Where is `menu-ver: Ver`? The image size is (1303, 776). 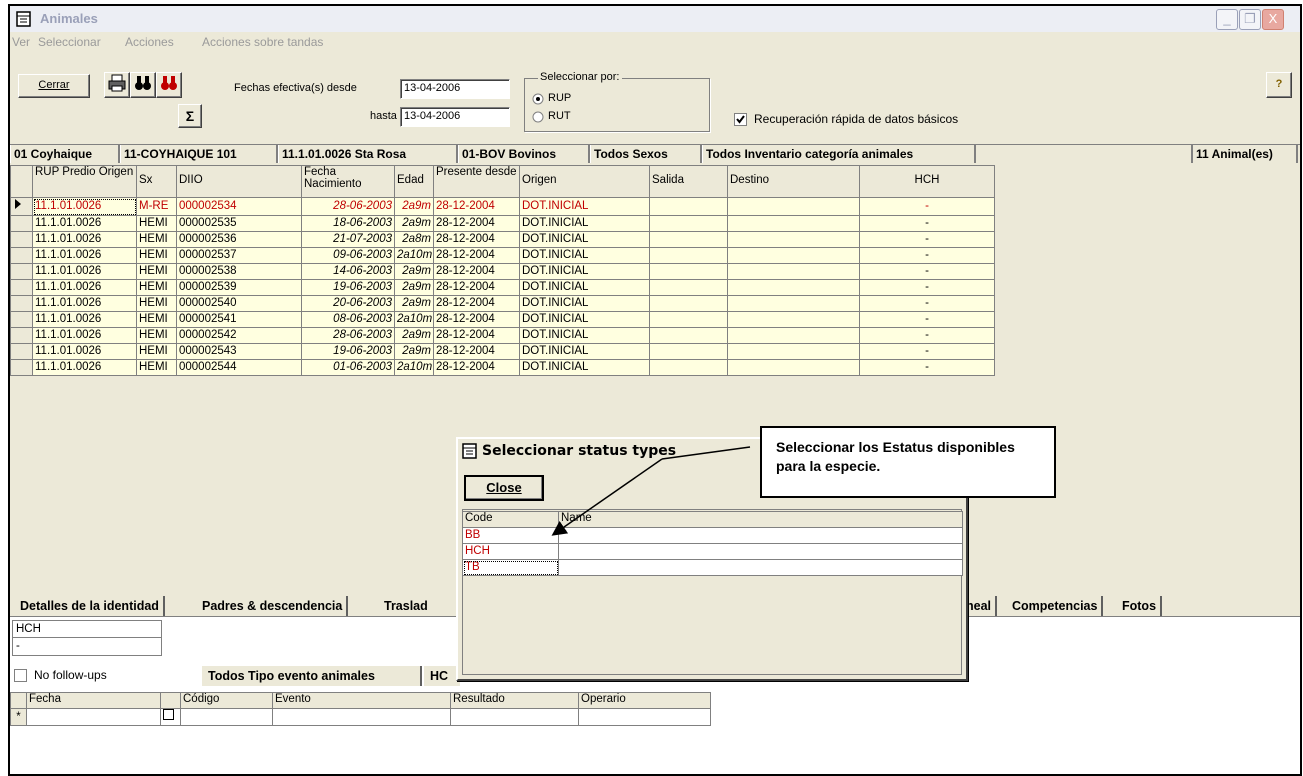
menu-ver: Ver is located at coordinates (21, 42).